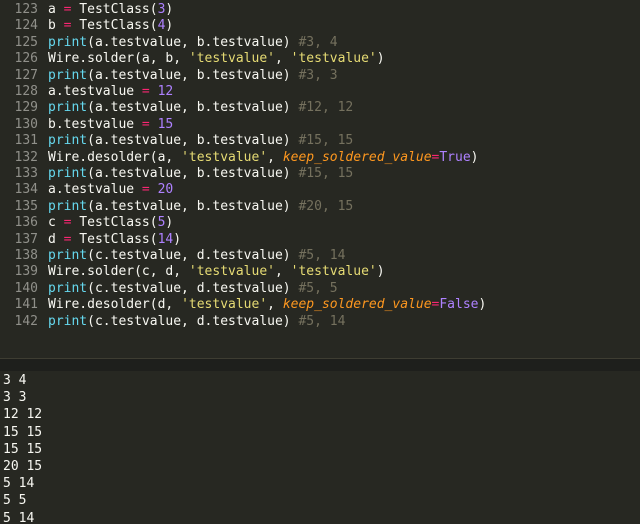  What do you see at coordinates (15, 501) in the screenshot?
I see `output-line: 5 5` at bounding box center [15, 501].